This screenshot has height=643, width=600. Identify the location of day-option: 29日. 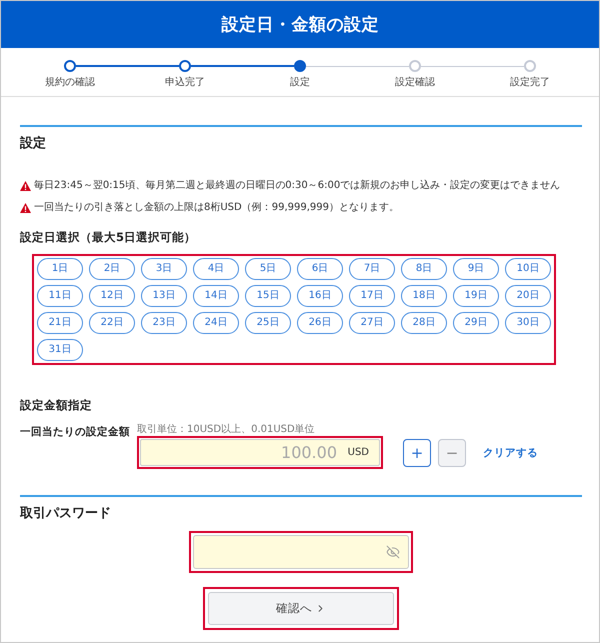
(476, 323).